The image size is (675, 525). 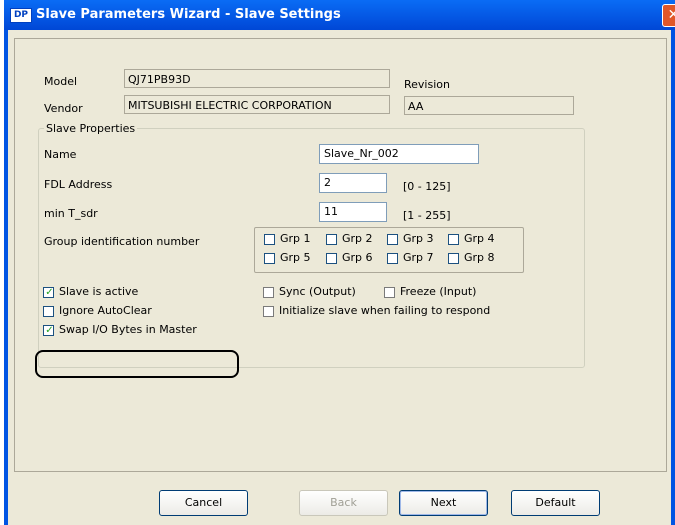 What do you see at coordinates (61, 81) in the screenshot?
I see `model-label: Model` at bounding box center [61, 81].